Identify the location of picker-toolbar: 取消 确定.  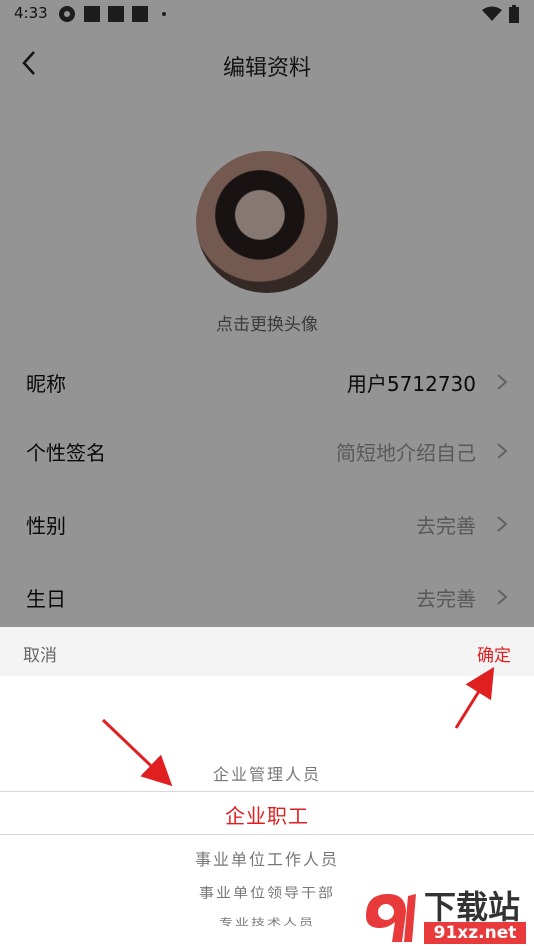
(267, 651).